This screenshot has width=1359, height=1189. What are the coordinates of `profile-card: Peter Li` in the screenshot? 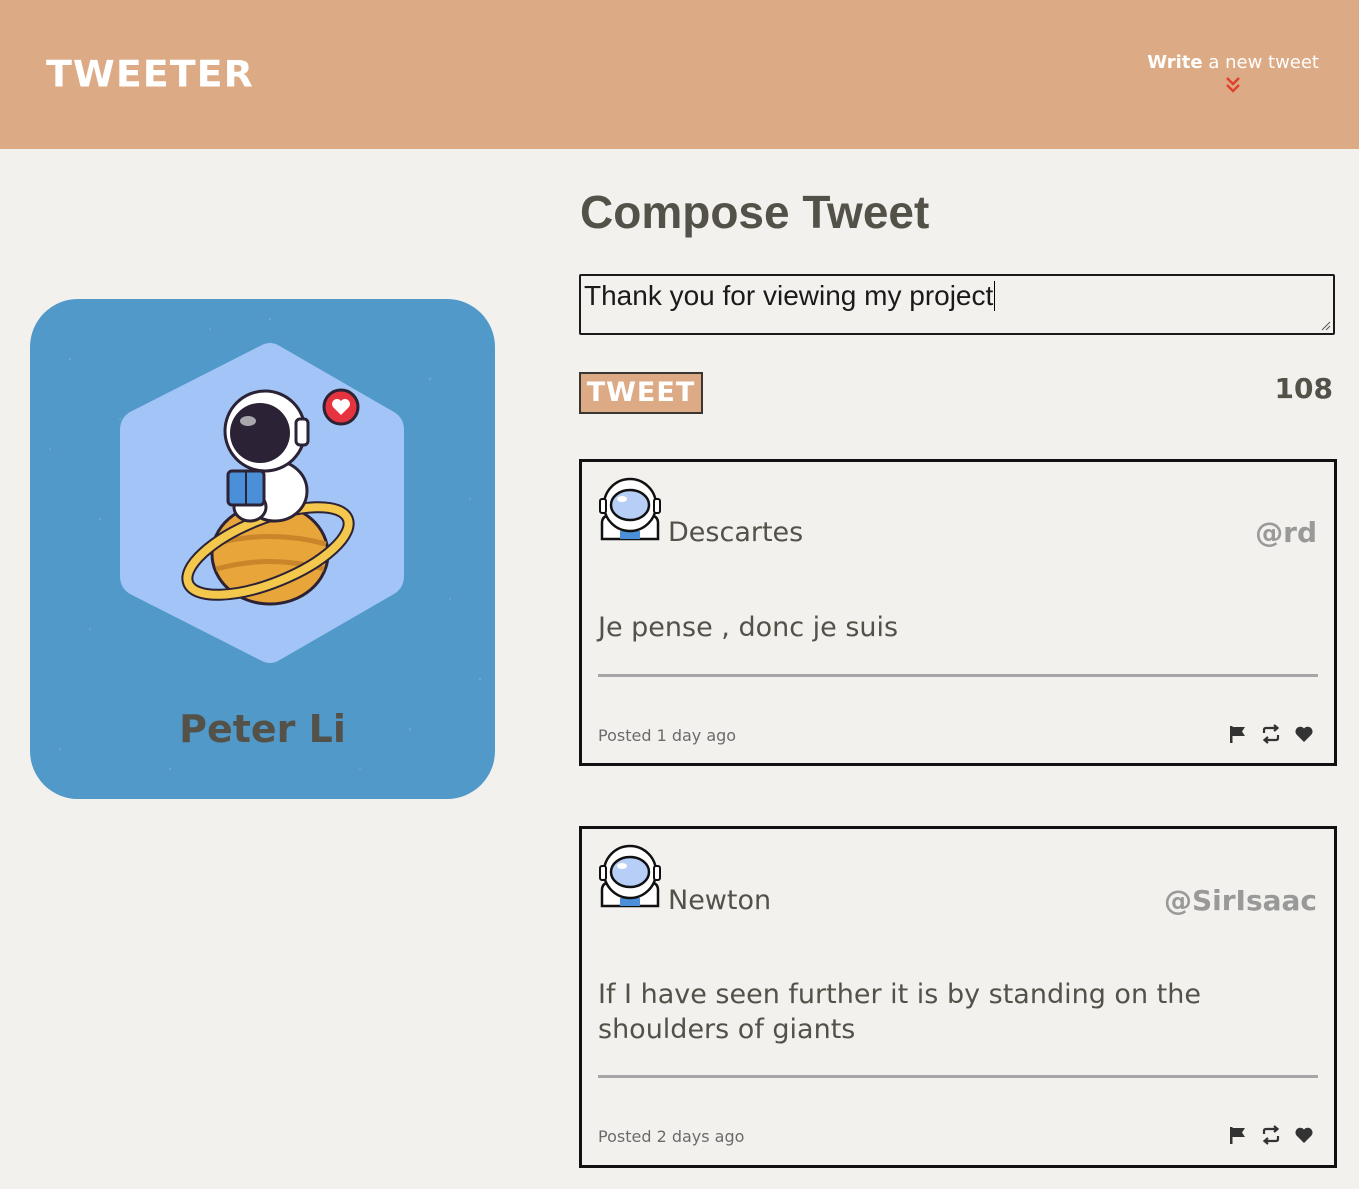 It's located at (262, 549).